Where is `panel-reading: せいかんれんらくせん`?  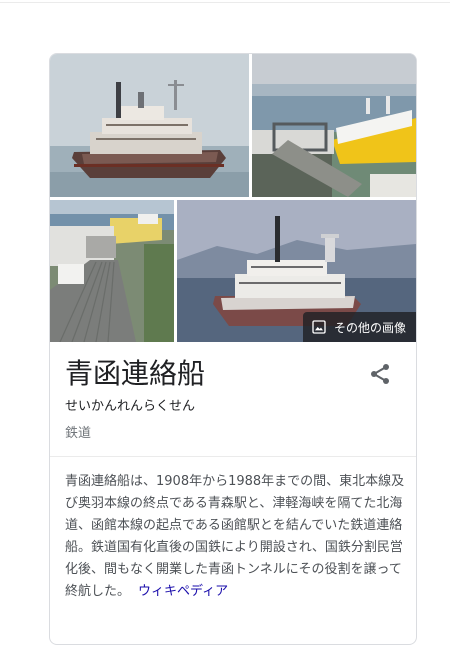
panel-reading: せいかんれんらくせん is located at coordinates (130, 406).